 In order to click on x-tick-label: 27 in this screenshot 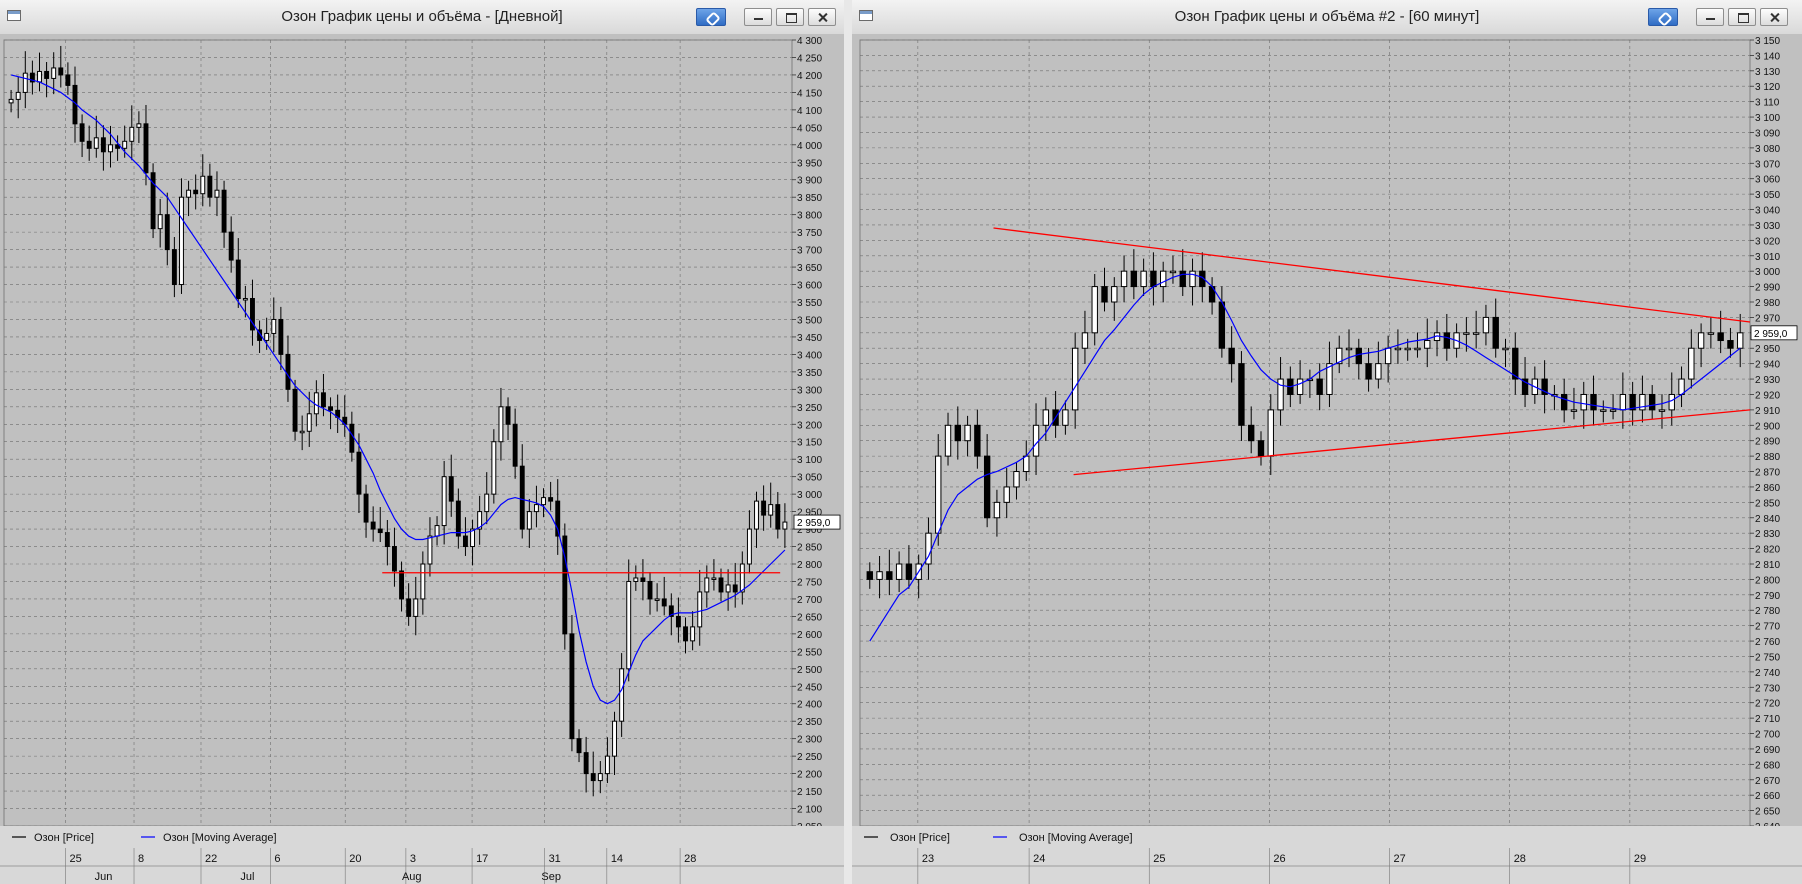, I will do `click(1400, 859)`.